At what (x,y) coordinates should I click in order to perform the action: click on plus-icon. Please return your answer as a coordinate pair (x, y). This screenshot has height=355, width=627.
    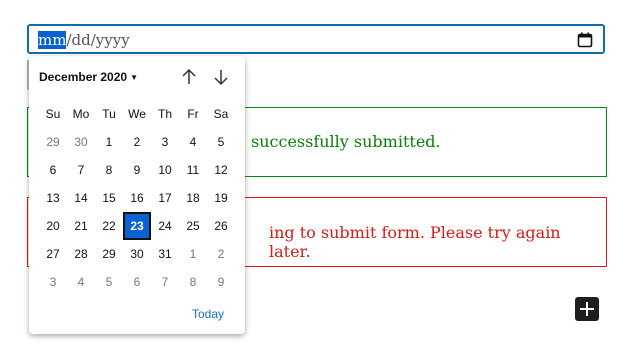
    Looking at the image, I should click on (587, 309).